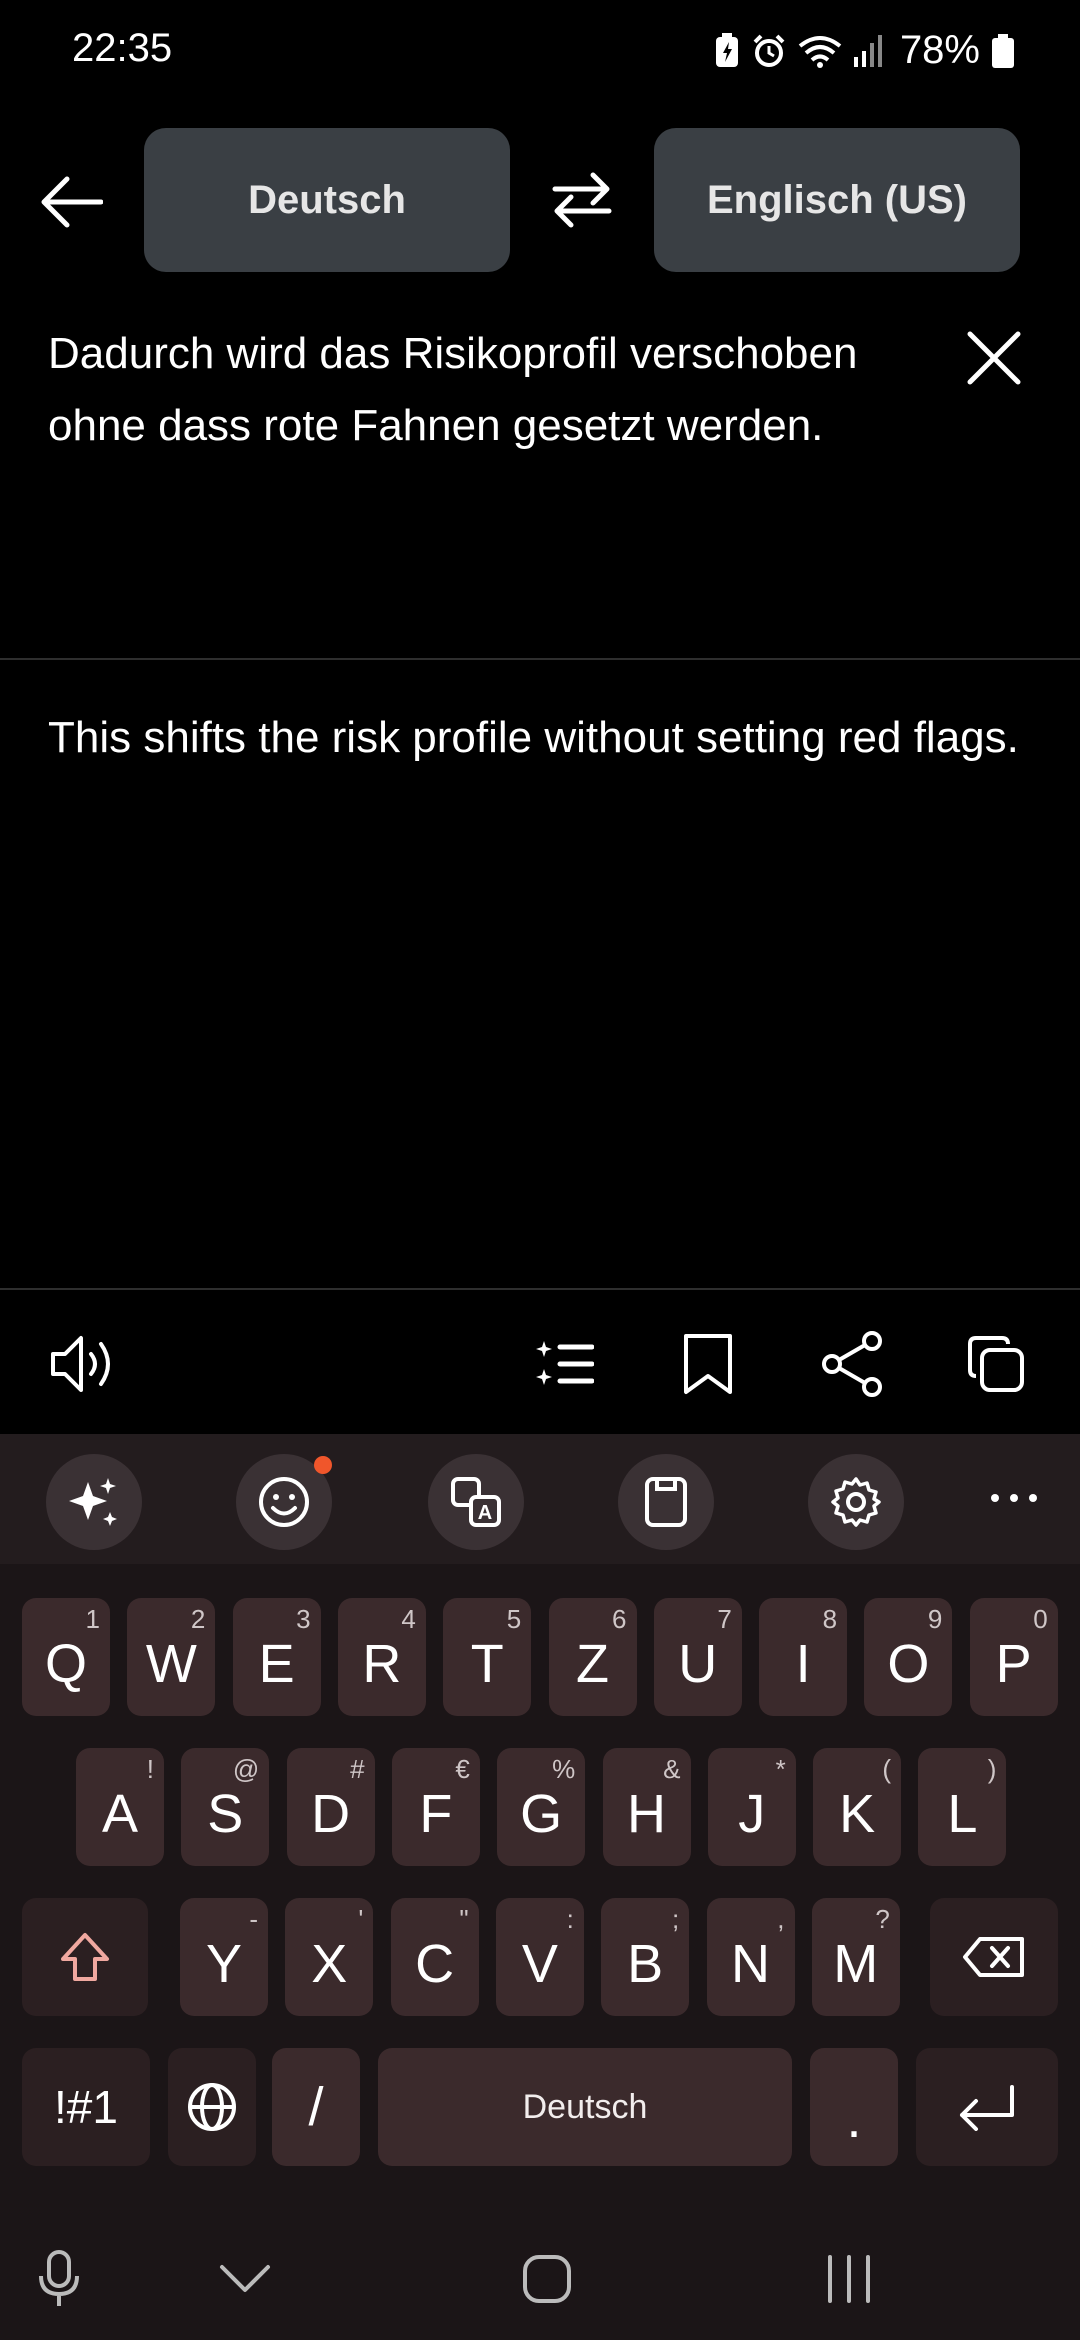 The image size is (1080, 2340). I want to click on key-hint: @, so click(246, 1769).